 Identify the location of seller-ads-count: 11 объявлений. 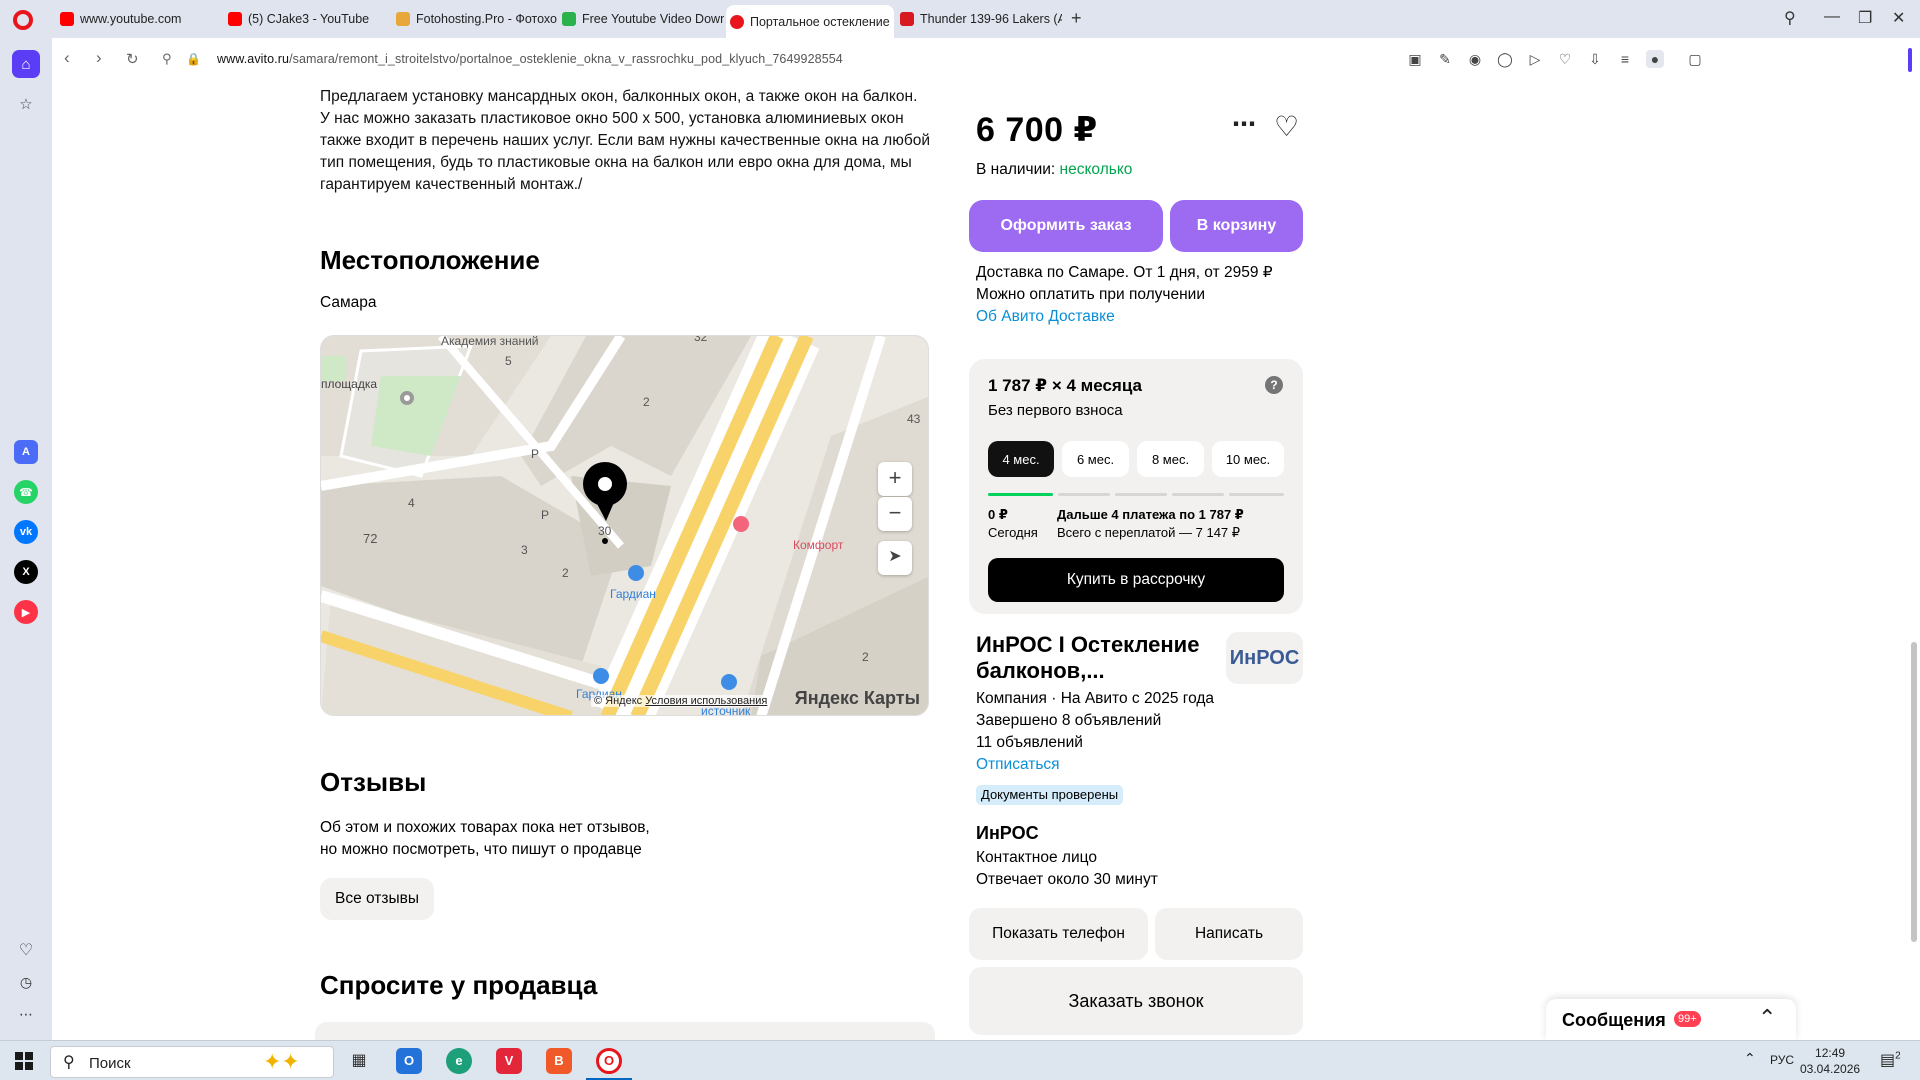
(1095, 743).